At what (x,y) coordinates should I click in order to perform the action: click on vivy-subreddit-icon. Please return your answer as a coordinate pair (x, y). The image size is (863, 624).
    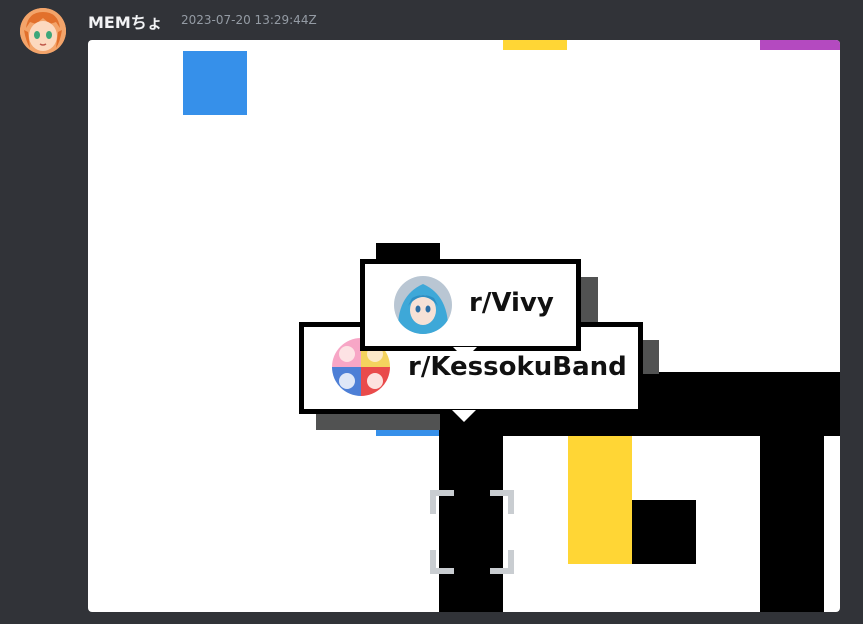
    Looking at the image, I should click on (423, 305).